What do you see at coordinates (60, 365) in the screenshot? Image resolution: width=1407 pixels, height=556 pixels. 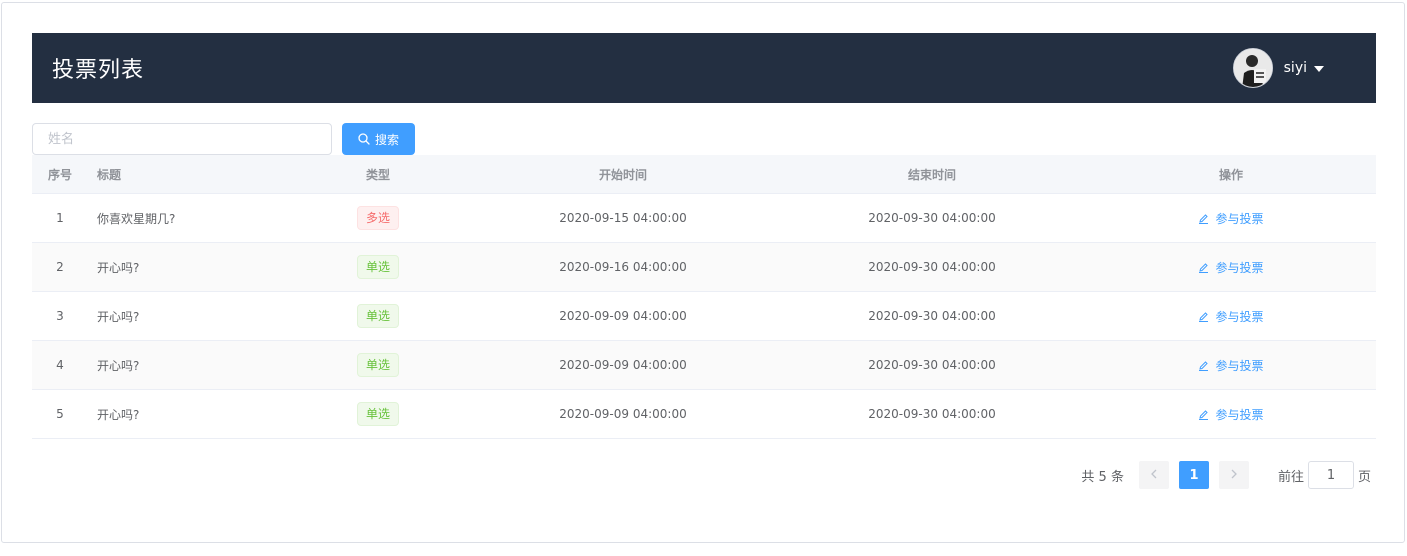 I see `row-index: 4` at bounding box center [60, 365].